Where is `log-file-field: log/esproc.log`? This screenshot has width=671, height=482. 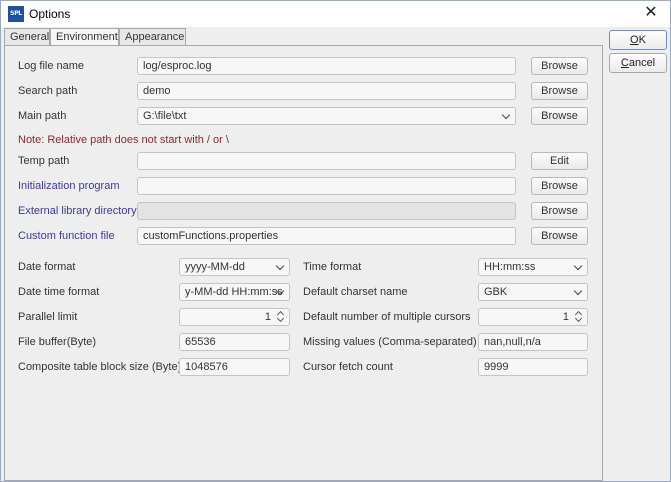
log-file-field: log/esproc.log is located at coordinates (326, 66).